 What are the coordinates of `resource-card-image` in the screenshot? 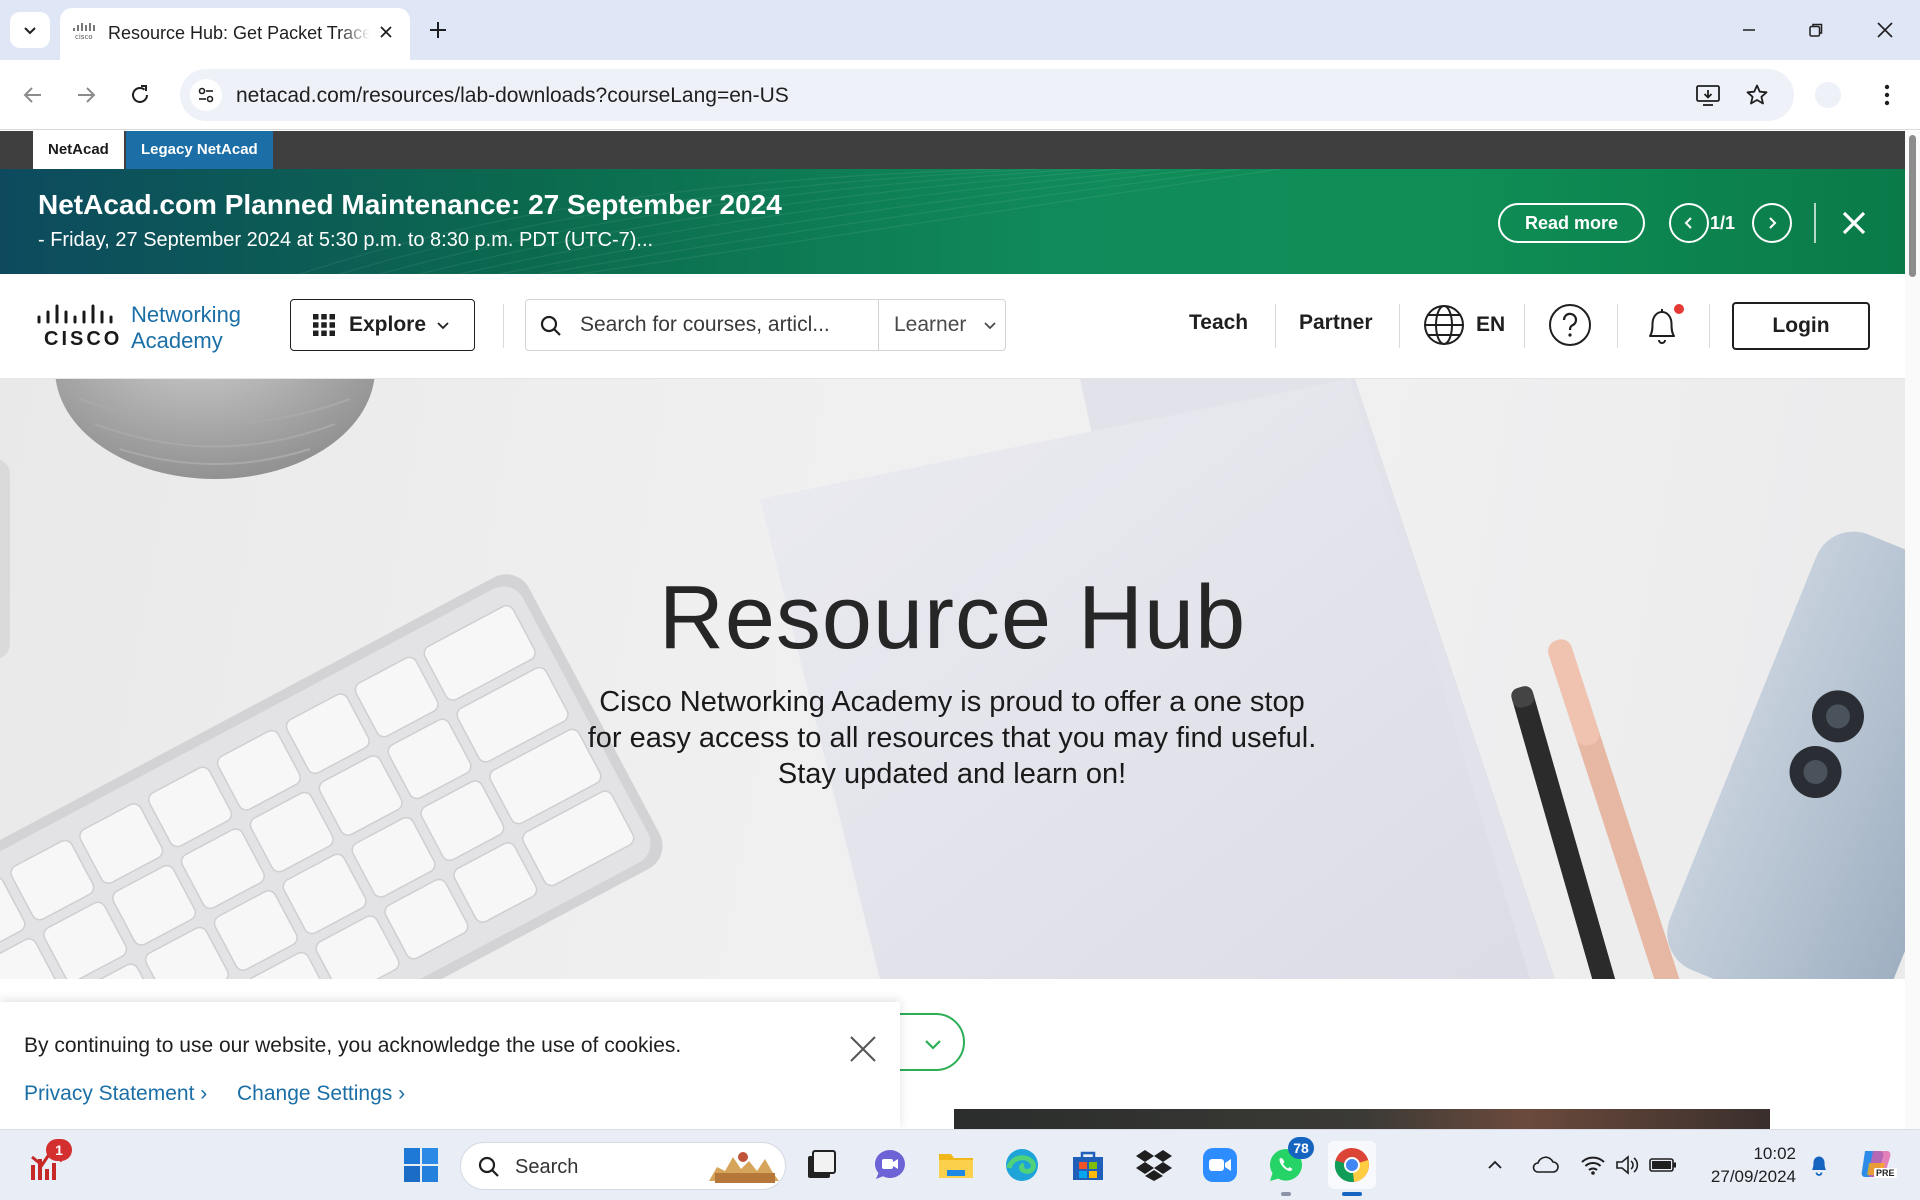 It's located at (1362, 1119).